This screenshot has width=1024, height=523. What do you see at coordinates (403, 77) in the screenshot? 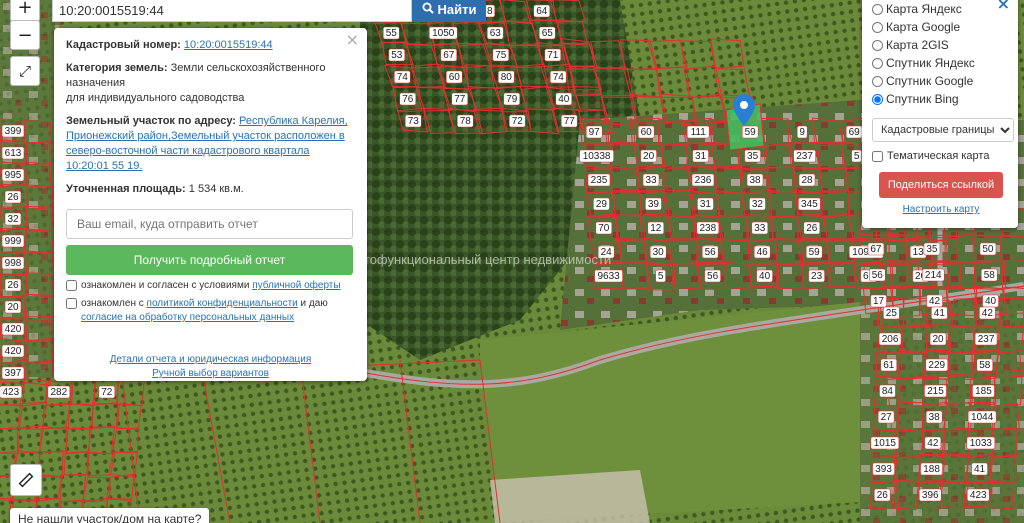
I see `plot-number-label: 74` at bounding box center [403, 77].